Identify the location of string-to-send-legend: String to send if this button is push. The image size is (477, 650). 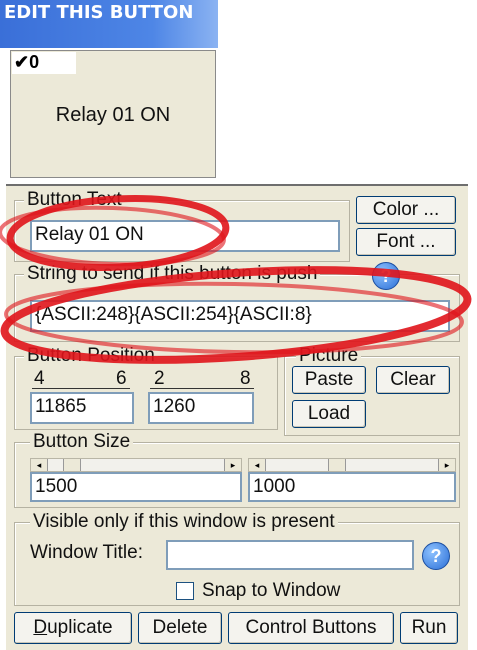
(172, 274).